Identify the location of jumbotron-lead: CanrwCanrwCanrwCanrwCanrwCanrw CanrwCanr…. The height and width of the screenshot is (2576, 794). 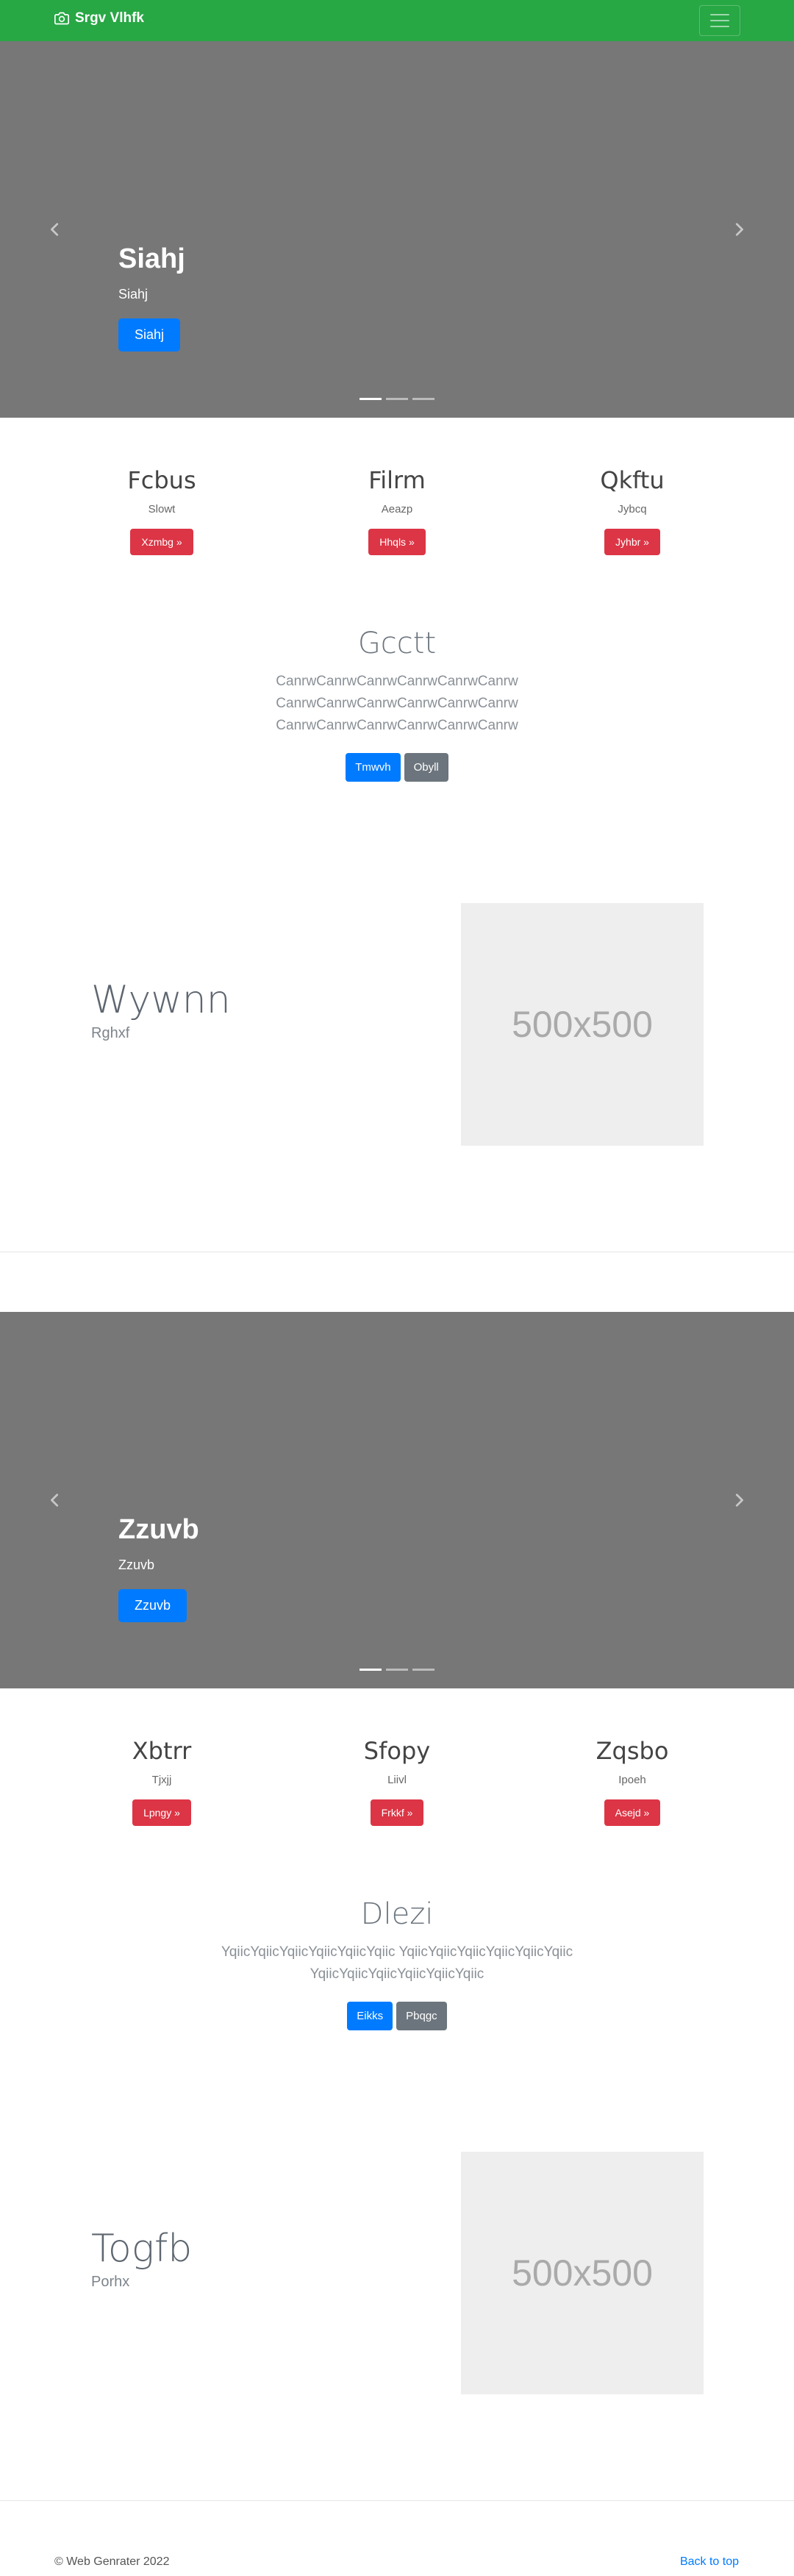
(397, 704).